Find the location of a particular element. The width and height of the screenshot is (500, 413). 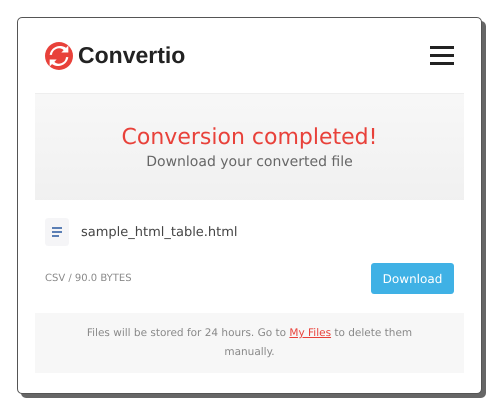

status-title: Conversion completed! is located at coordinates (250, 137).